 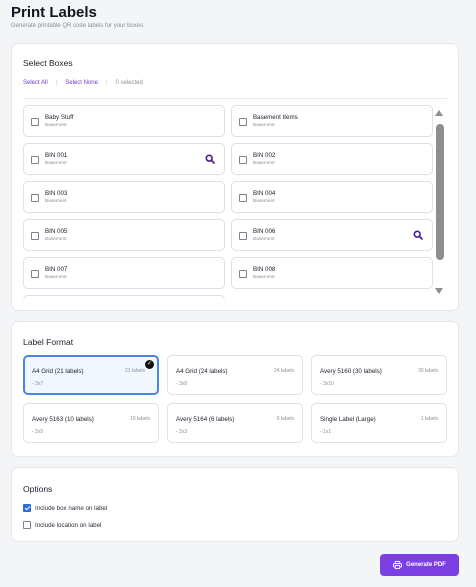 What do you see at coordinates (63, 419) in the screenshot?
I see `format-name: Avery 5163 (10 labels)` at bounding box center [63, 419].